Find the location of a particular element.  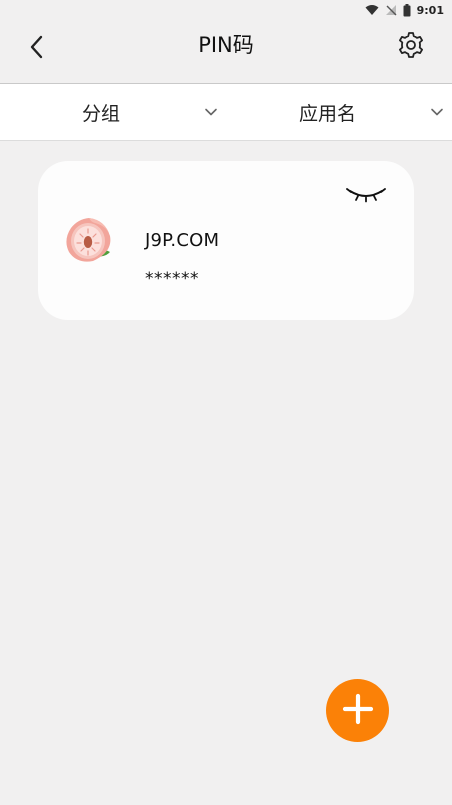

add-entry-button is located at coordinates (357, 710).